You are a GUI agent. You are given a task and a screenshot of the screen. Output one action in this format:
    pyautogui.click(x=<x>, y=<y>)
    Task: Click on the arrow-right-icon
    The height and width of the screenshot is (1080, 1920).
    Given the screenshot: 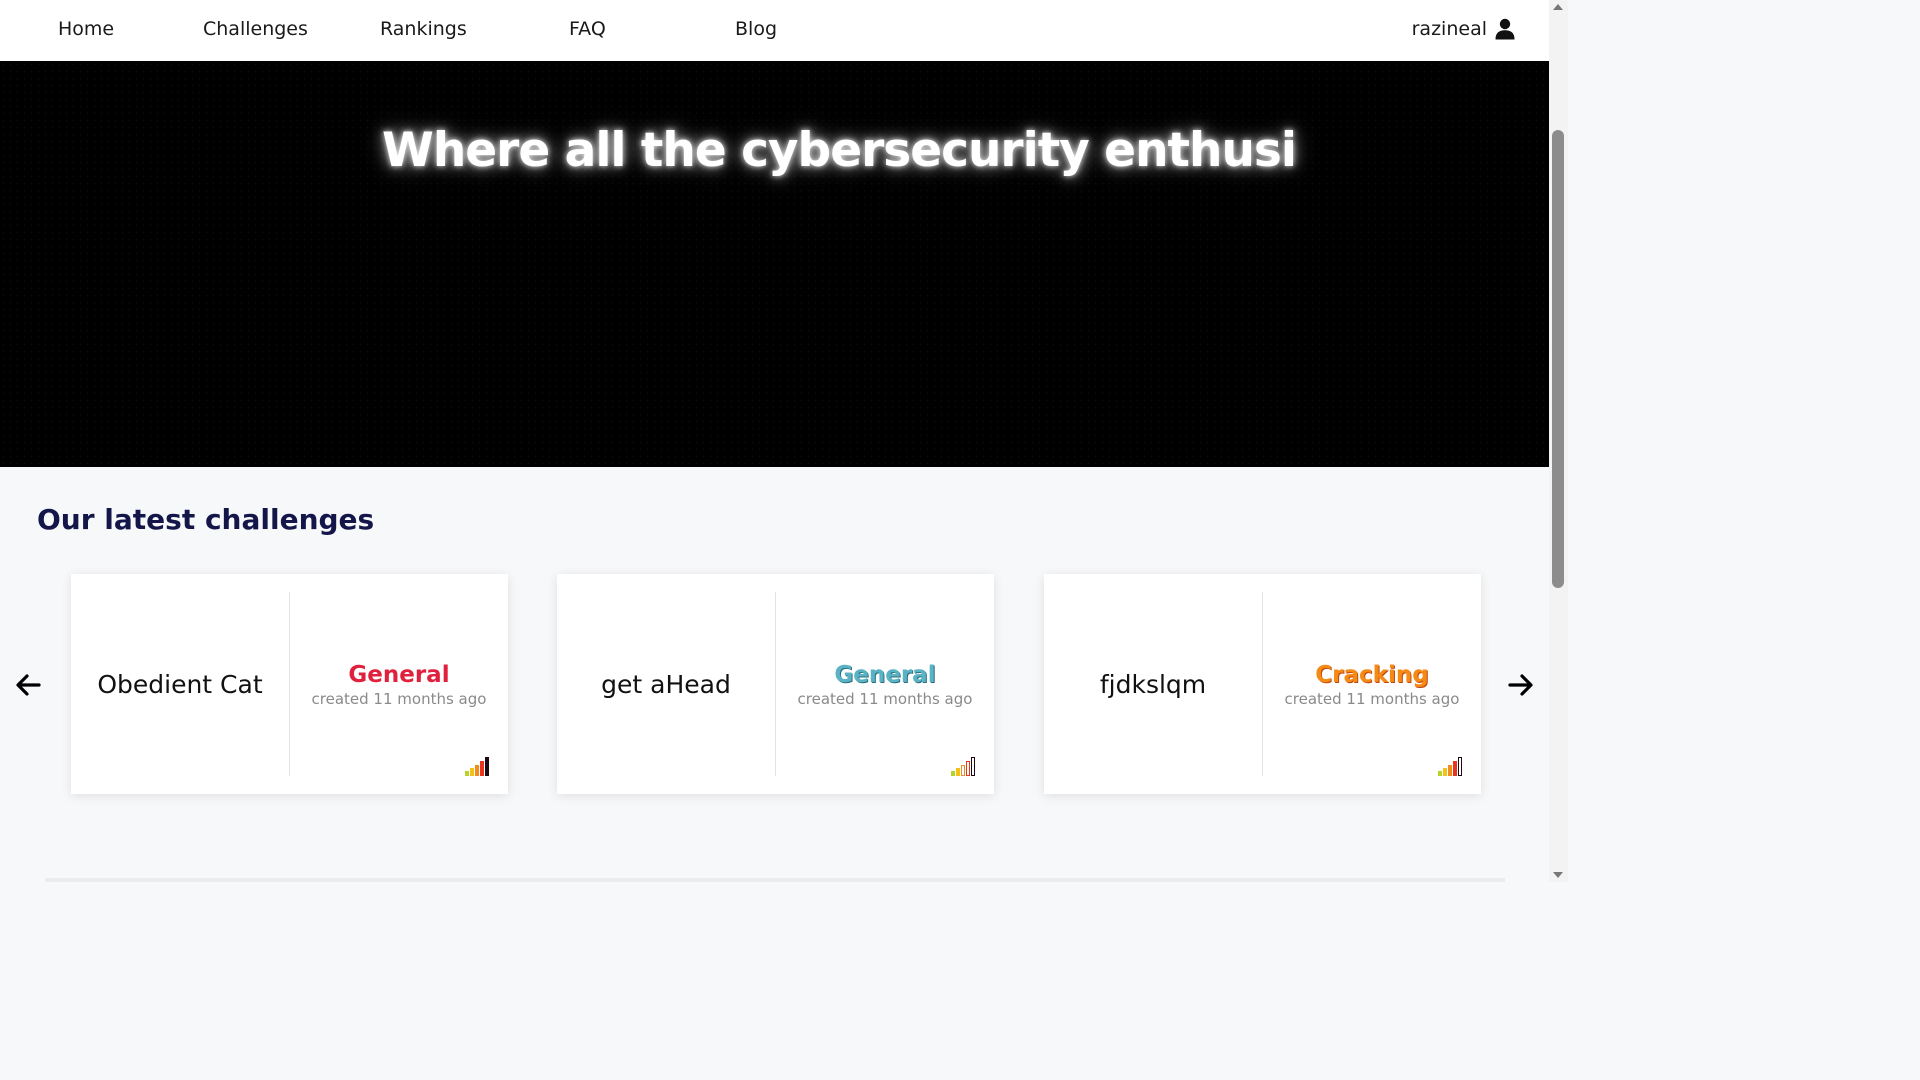 What is the action you would take?
    pyautogui.click(x=1521, y=685)
    